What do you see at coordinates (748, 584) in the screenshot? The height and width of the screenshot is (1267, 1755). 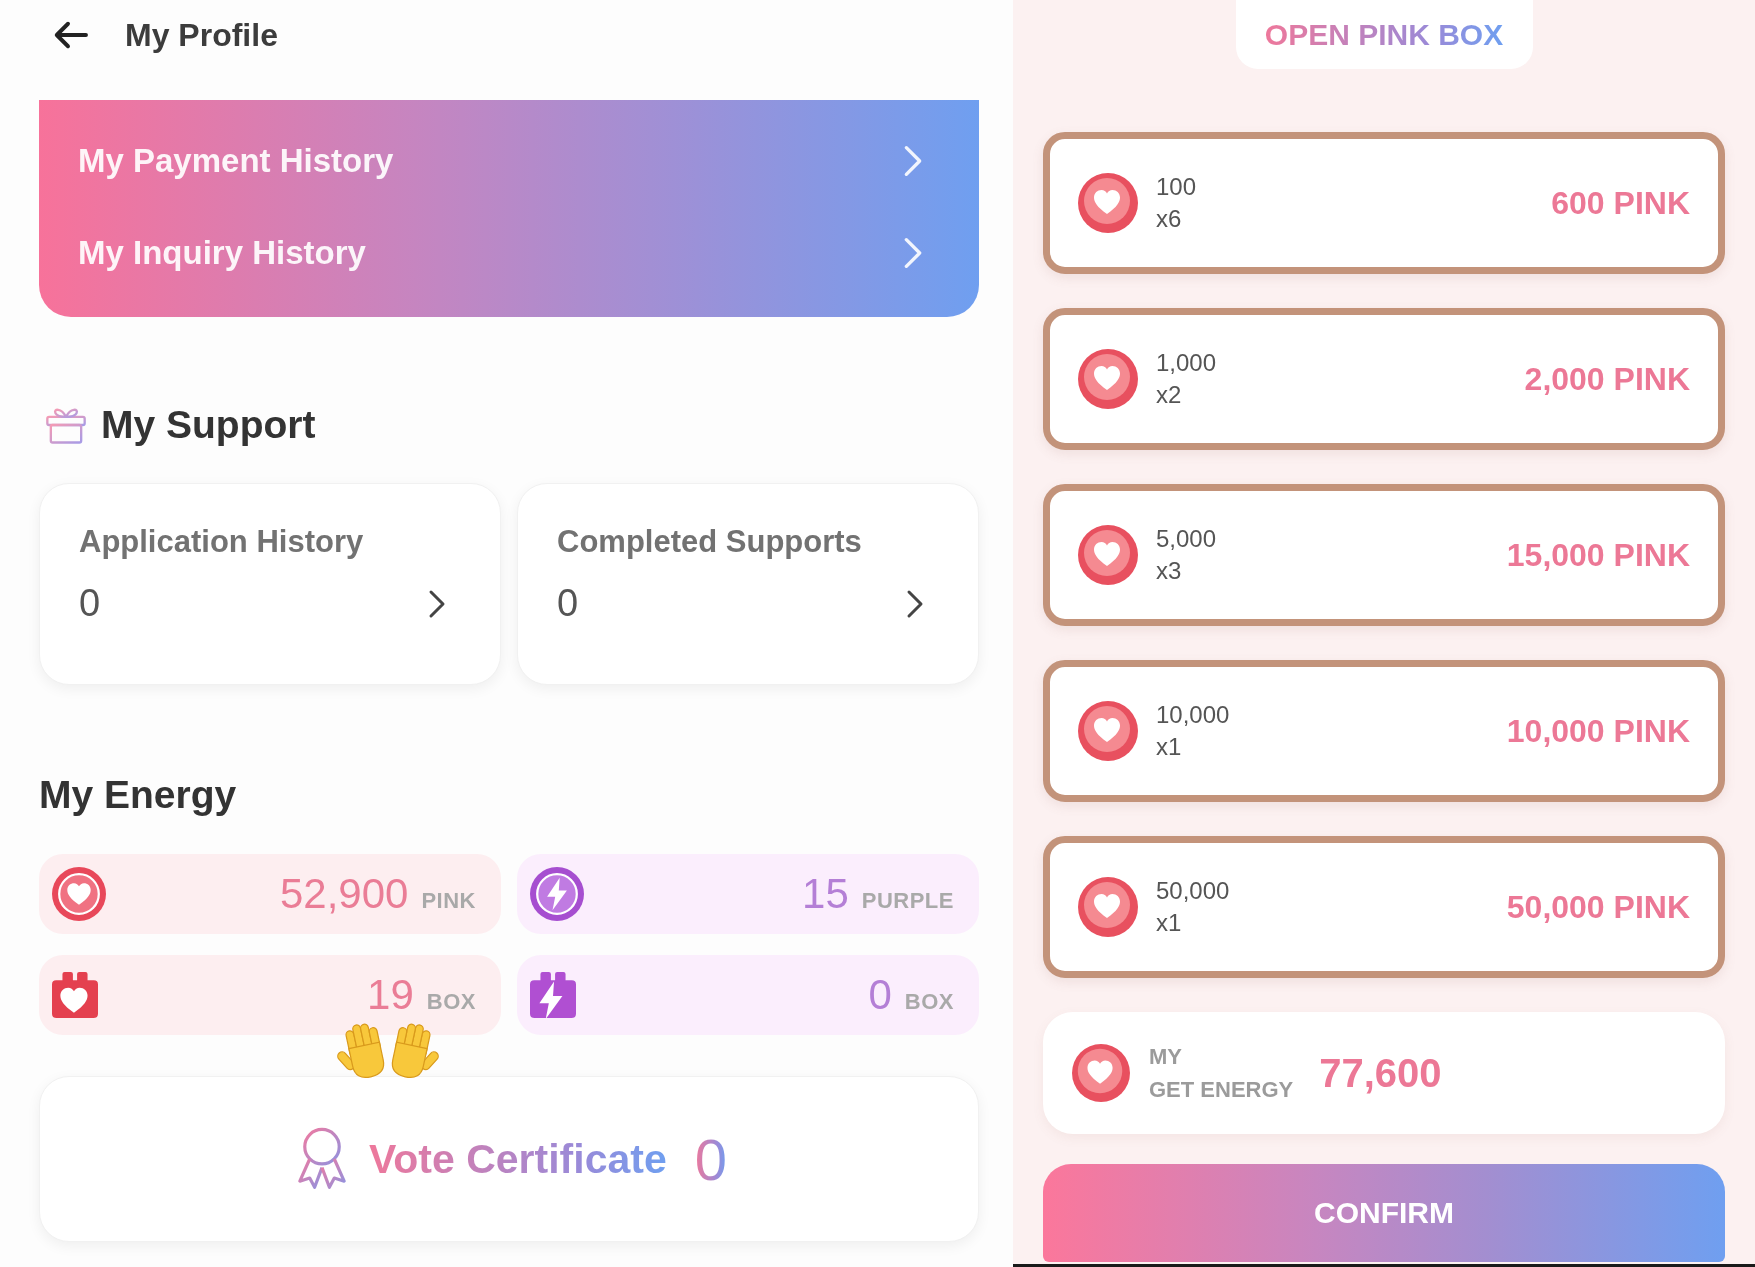 I see `support-card: Completed Supports 0` at bounding box center [748, 584].